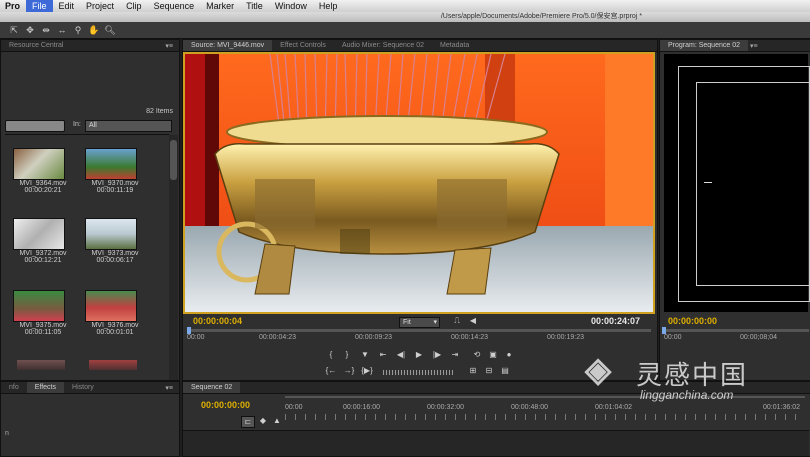 The image size is (810, 457). What do you see at coordinates (83, 387) in the screenshot?
I see `tab-history: History` at bounding box center [83, 387].